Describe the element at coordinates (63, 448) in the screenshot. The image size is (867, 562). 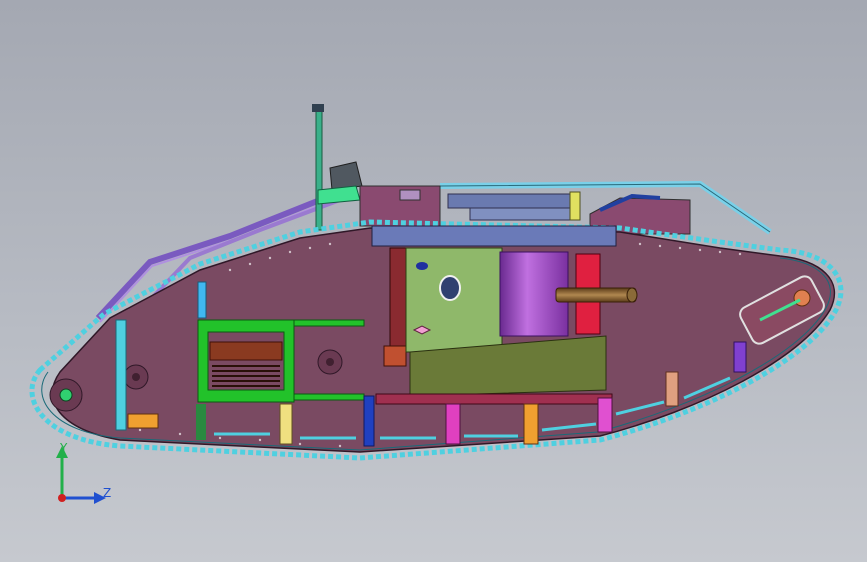
I see `y-axis-label: Y` at that location.